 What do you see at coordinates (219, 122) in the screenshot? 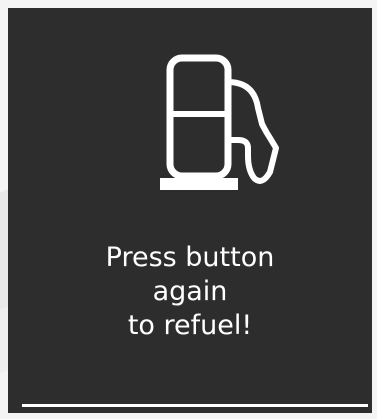
I see `fuel-pump-icon` at bounding box center [219, 122].